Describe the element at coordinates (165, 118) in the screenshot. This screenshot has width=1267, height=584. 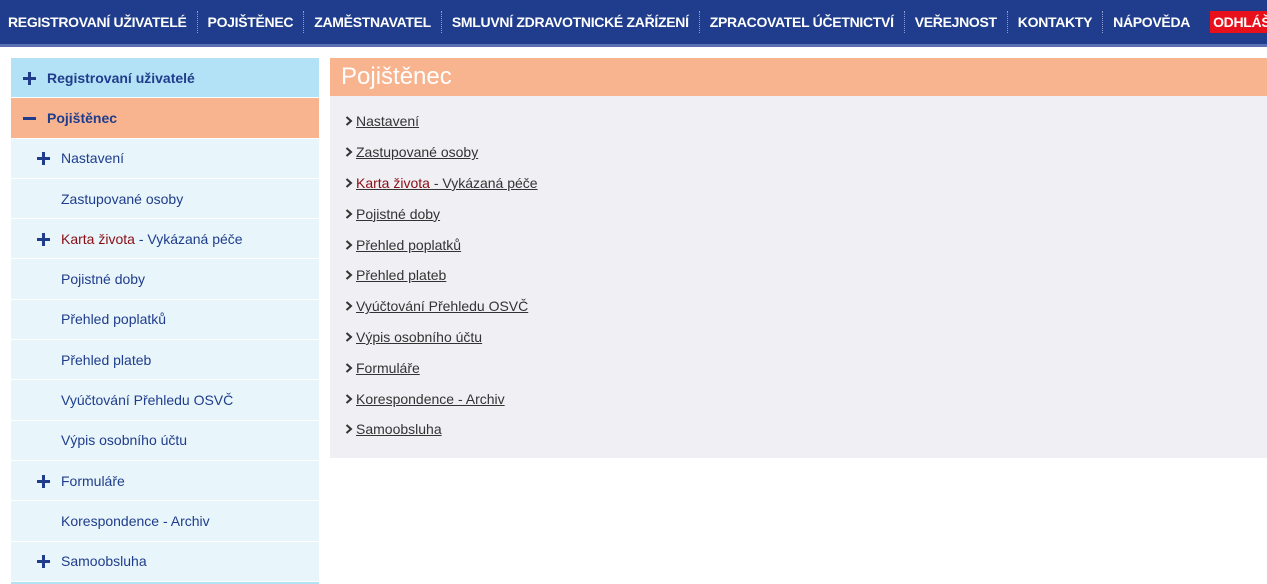
I see `sidebar-item-insured: Pojištěnec` at that location.